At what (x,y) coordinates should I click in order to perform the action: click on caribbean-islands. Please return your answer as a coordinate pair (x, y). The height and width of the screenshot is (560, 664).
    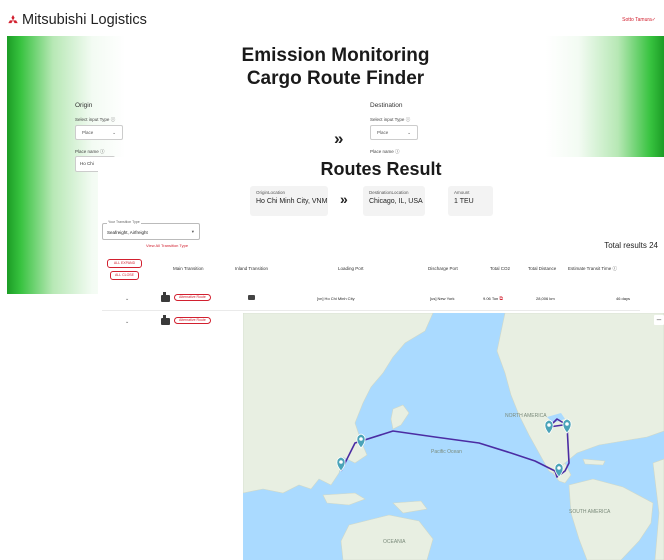
    Looking at the image, I should click on (594, 462).